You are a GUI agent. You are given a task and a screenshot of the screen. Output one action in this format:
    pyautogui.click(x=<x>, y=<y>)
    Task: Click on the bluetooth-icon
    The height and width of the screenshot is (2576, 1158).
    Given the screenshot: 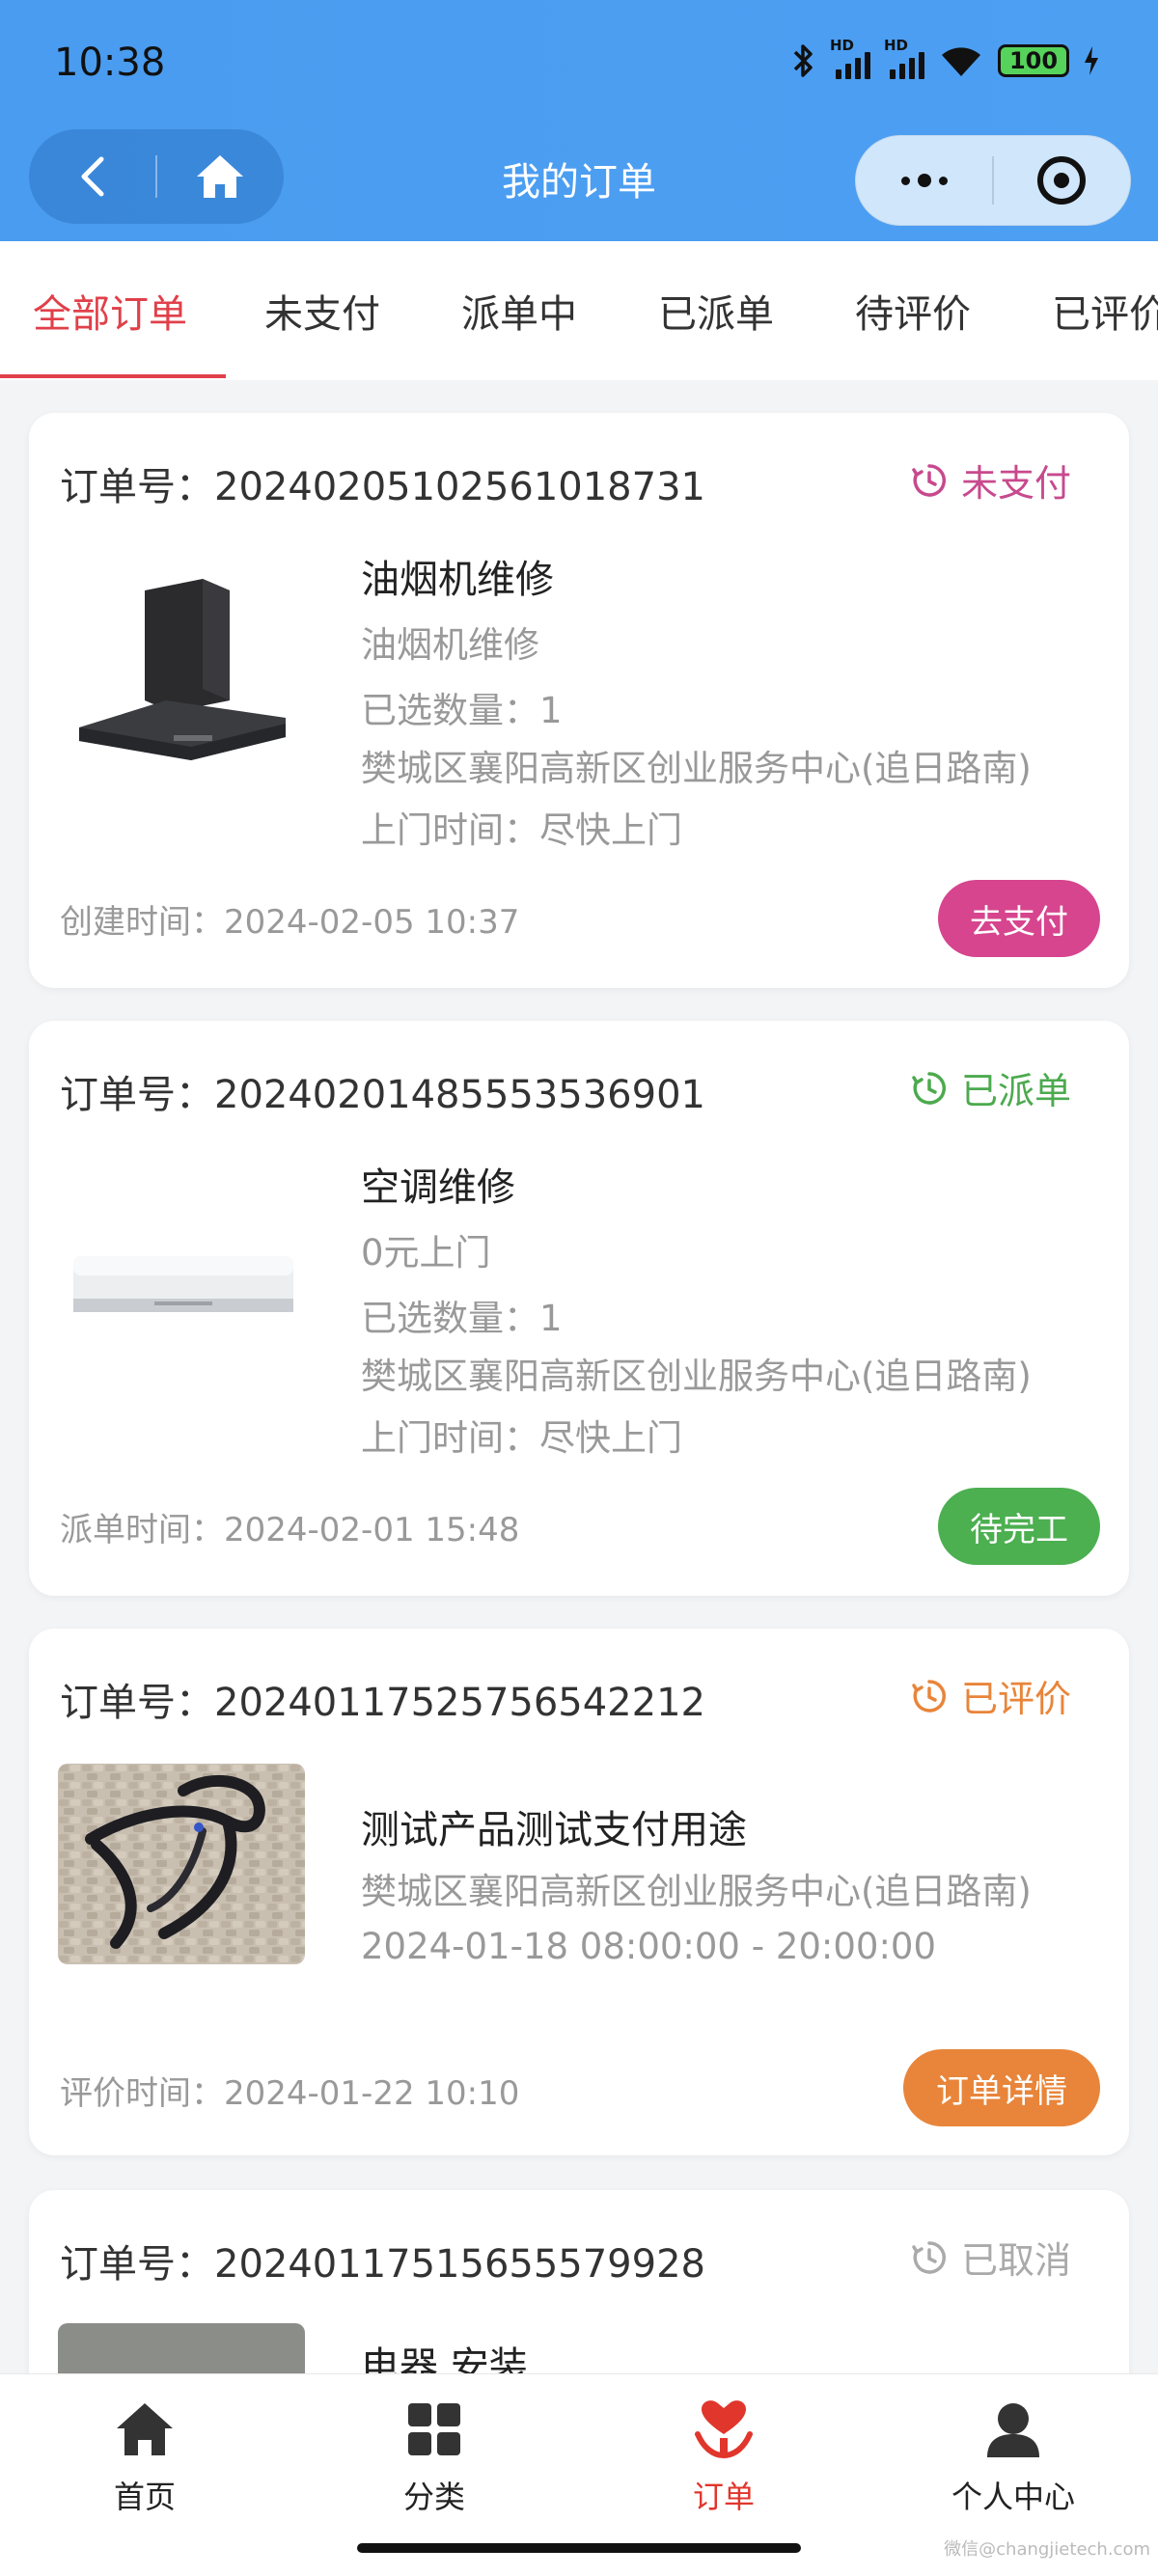 What is the action you would take?
    pyautogui.click(x=803, y=60)
    